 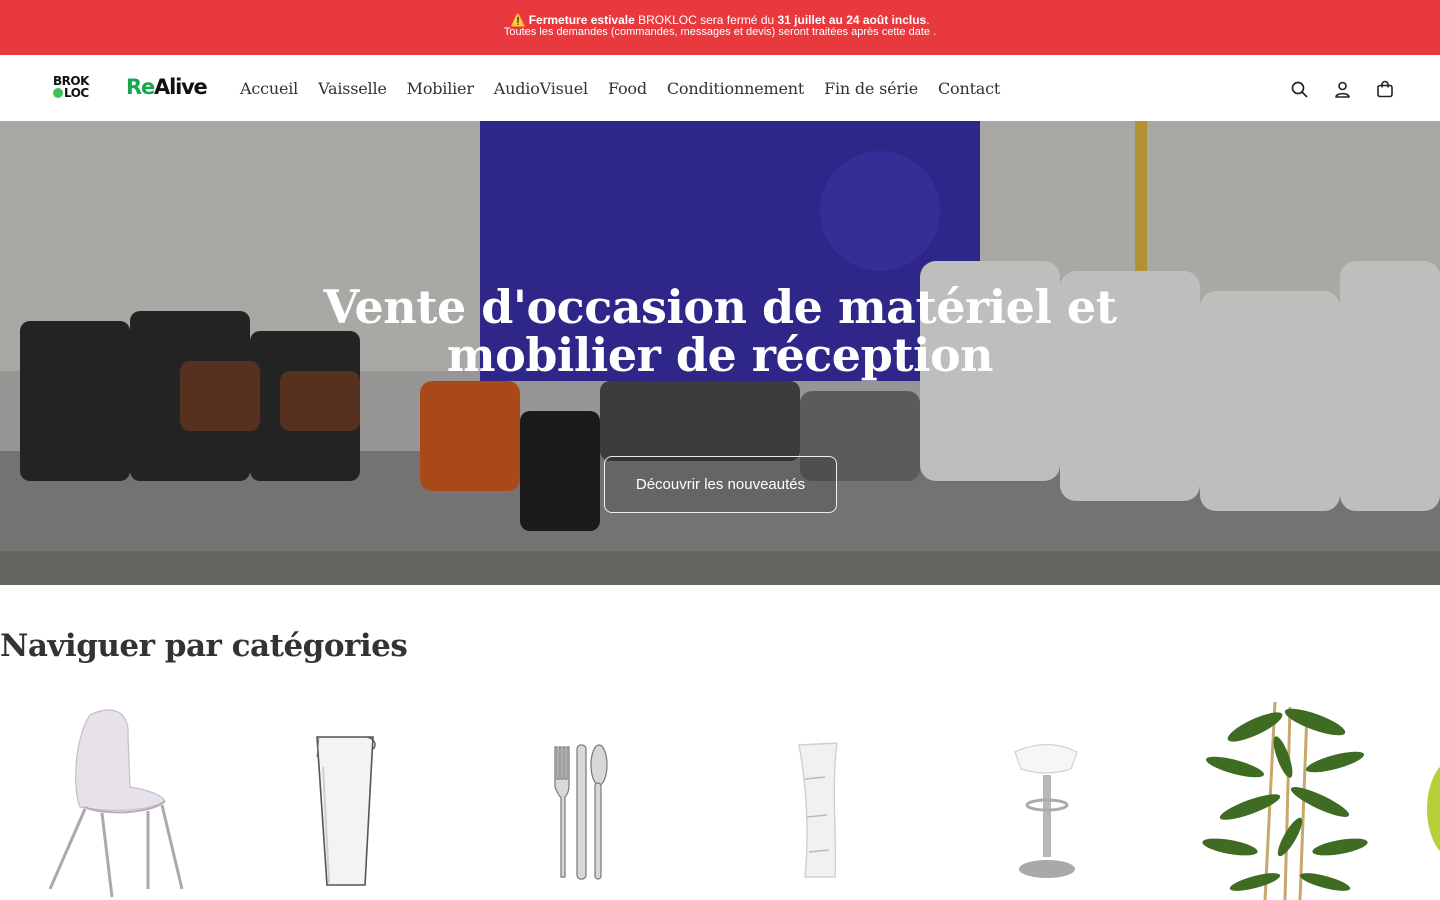 I want to click on account-icon, so click(x=1342, y=89).